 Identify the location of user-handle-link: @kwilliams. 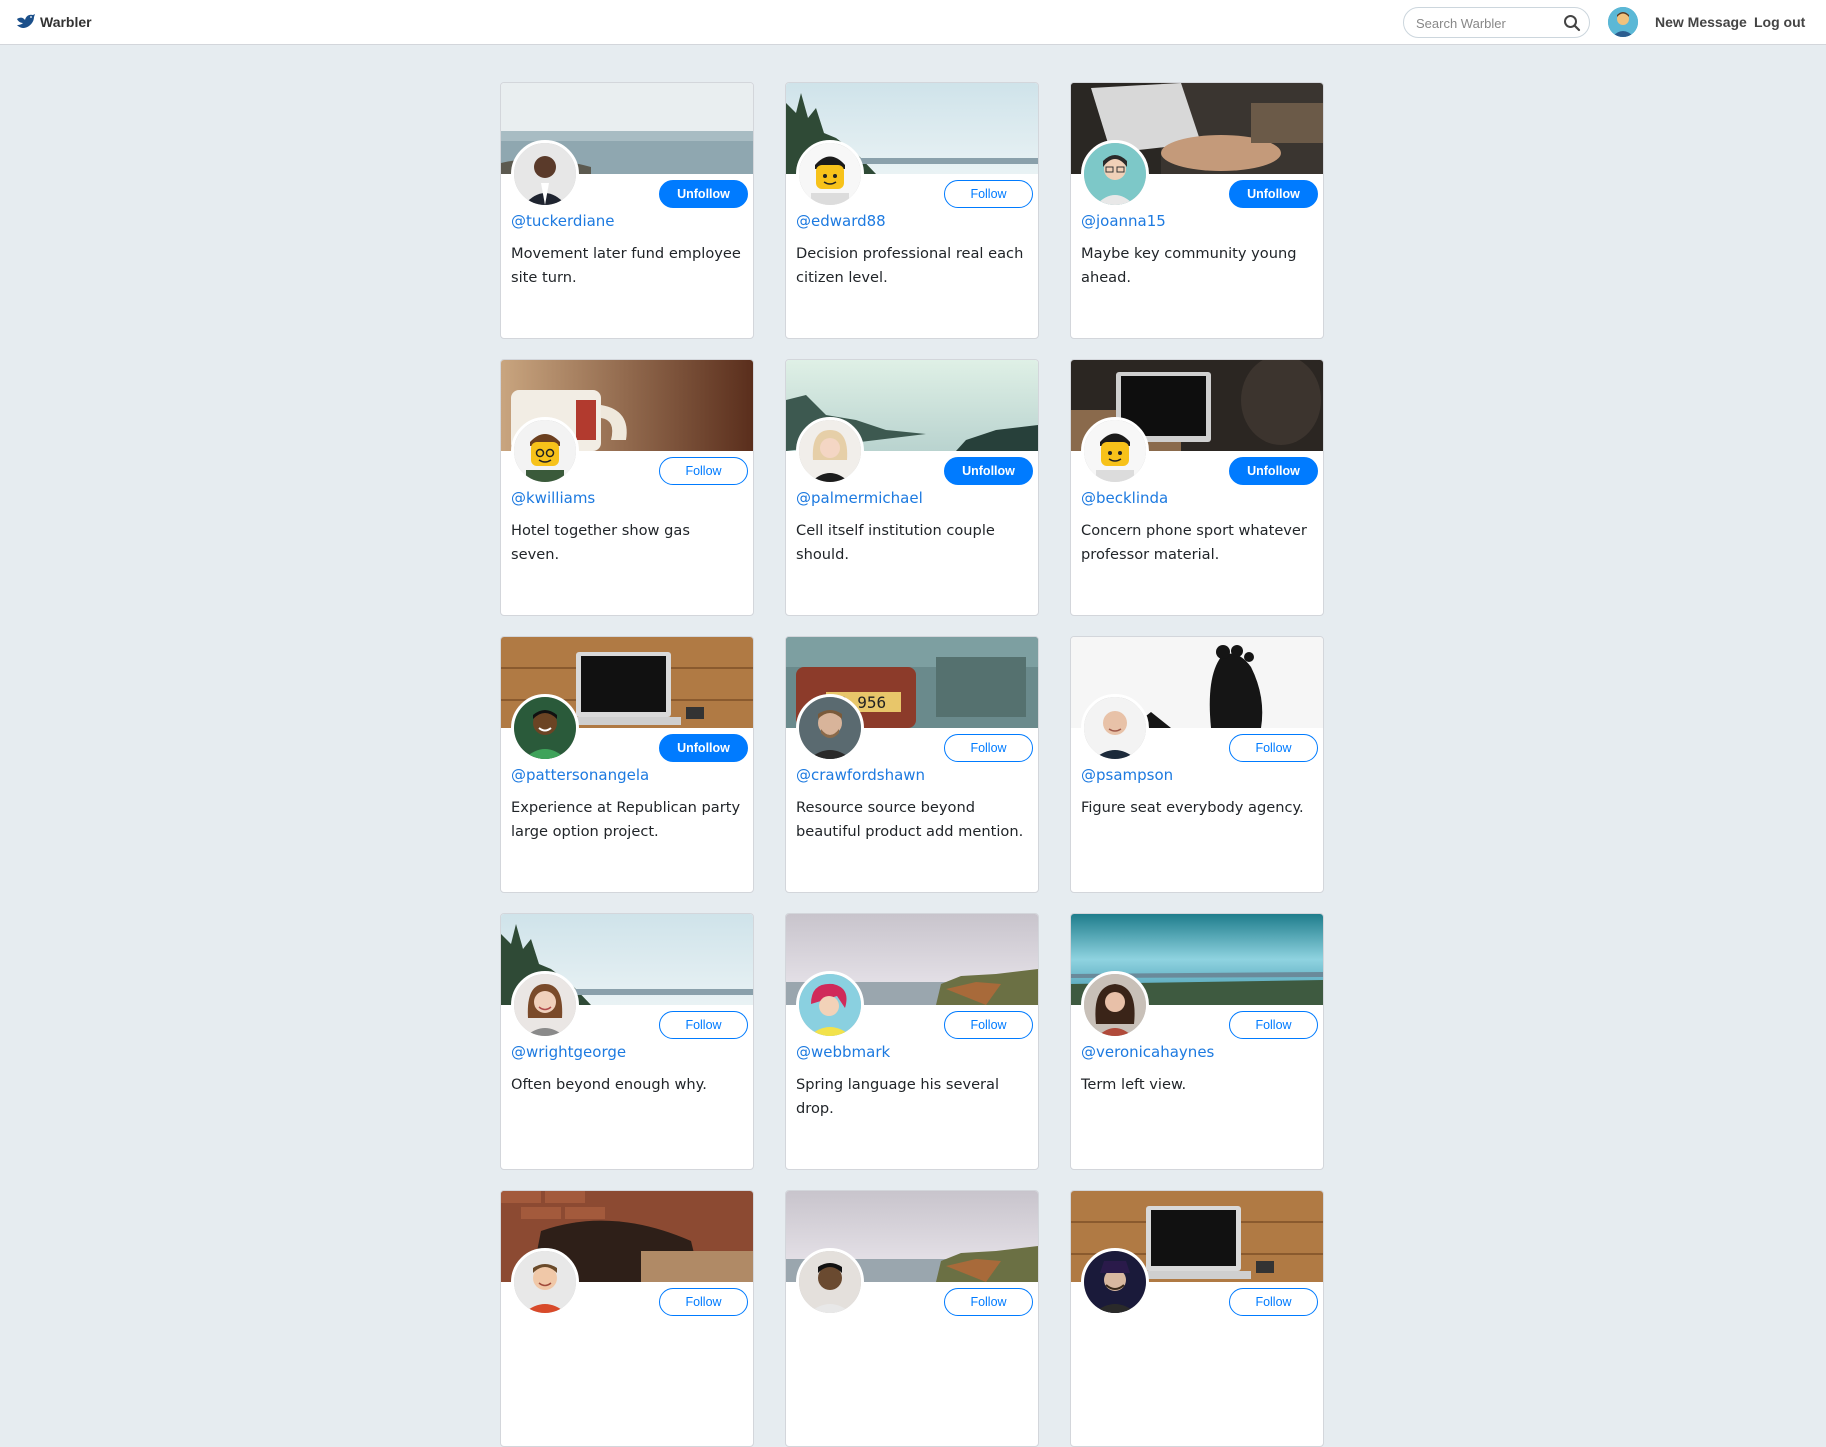
(553, 498).